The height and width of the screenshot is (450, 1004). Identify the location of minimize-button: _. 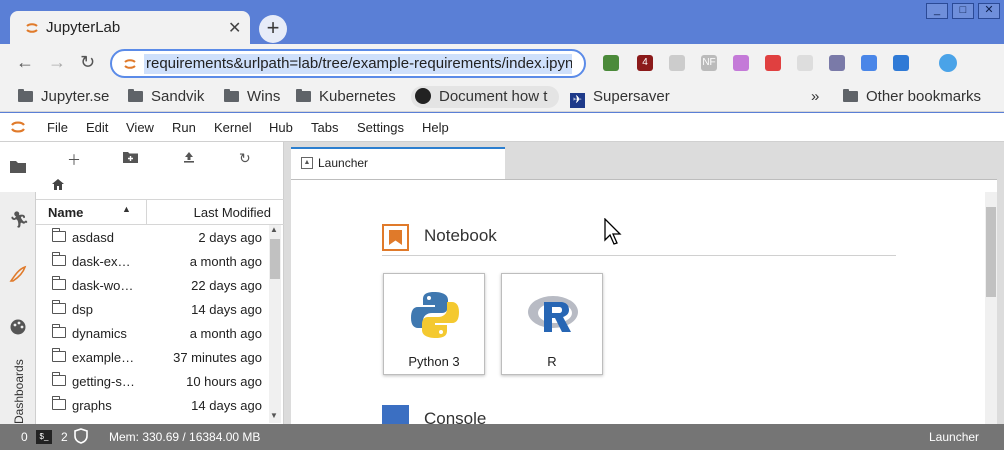
(937, 11).